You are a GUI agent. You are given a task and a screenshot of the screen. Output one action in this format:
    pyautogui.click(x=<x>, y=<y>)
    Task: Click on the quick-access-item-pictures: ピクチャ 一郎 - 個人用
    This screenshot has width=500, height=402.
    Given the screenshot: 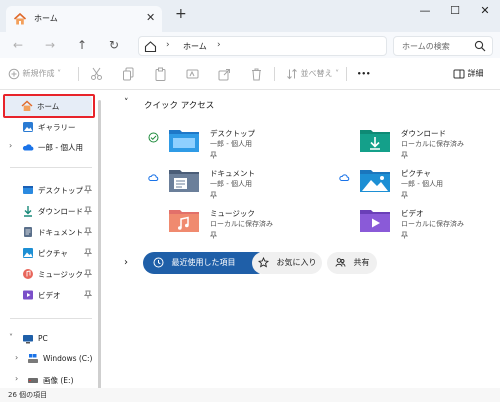 What is the action you would take?
    pyautogui.click(x=414, y=184)
    